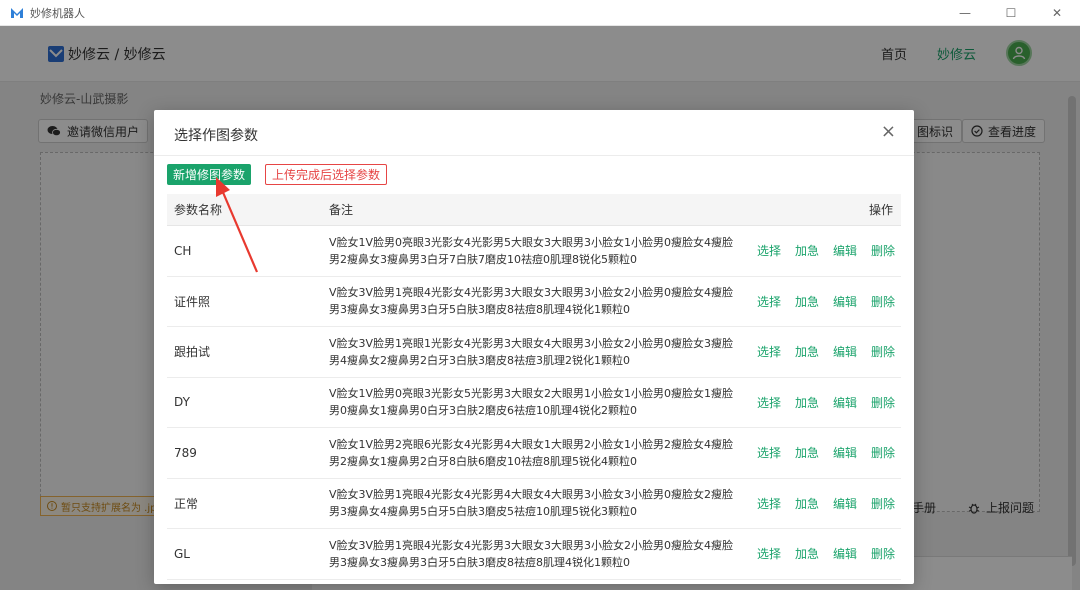 The image size is (1080, 590). Describe the element at coordinates (192, 301) in the screenshot. I see `param-name: 证件照` at that location.